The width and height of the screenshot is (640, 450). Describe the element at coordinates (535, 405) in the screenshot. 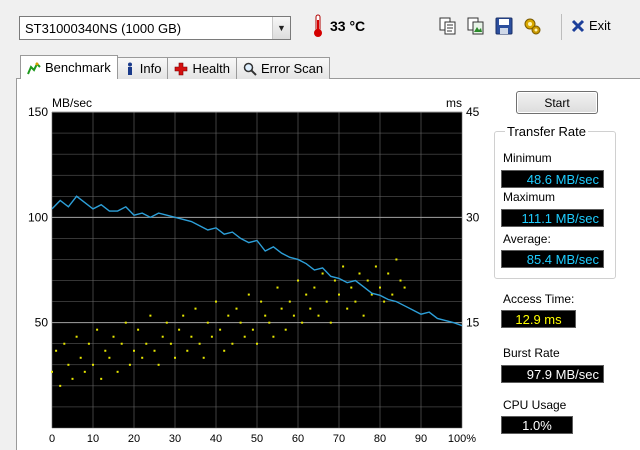

I see `cpu-usage-label: CPU Usage` at that location.